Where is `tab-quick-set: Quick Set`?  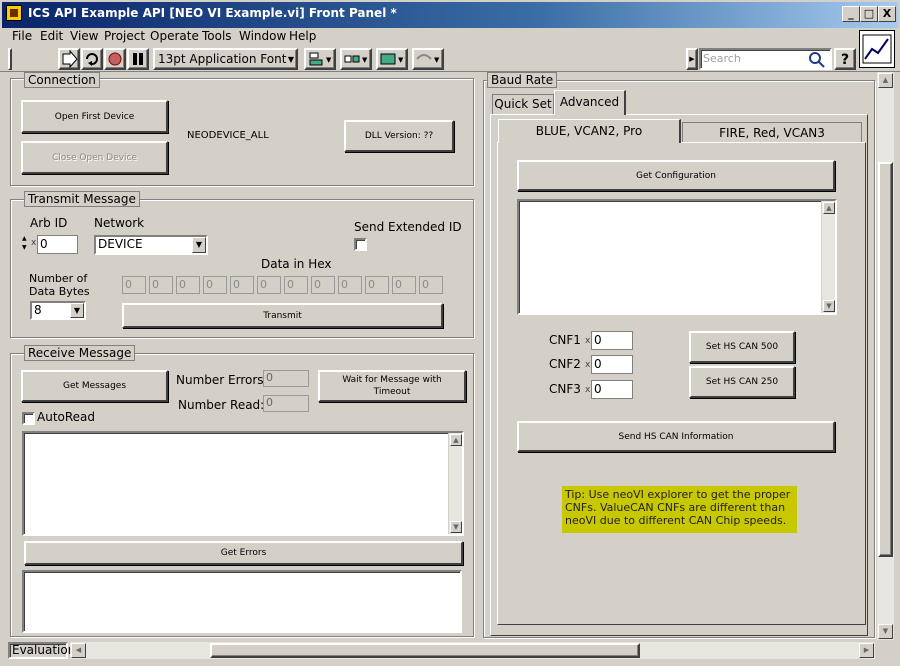 tab-quick-set: Quick Set is located at coordinates (523, 104).